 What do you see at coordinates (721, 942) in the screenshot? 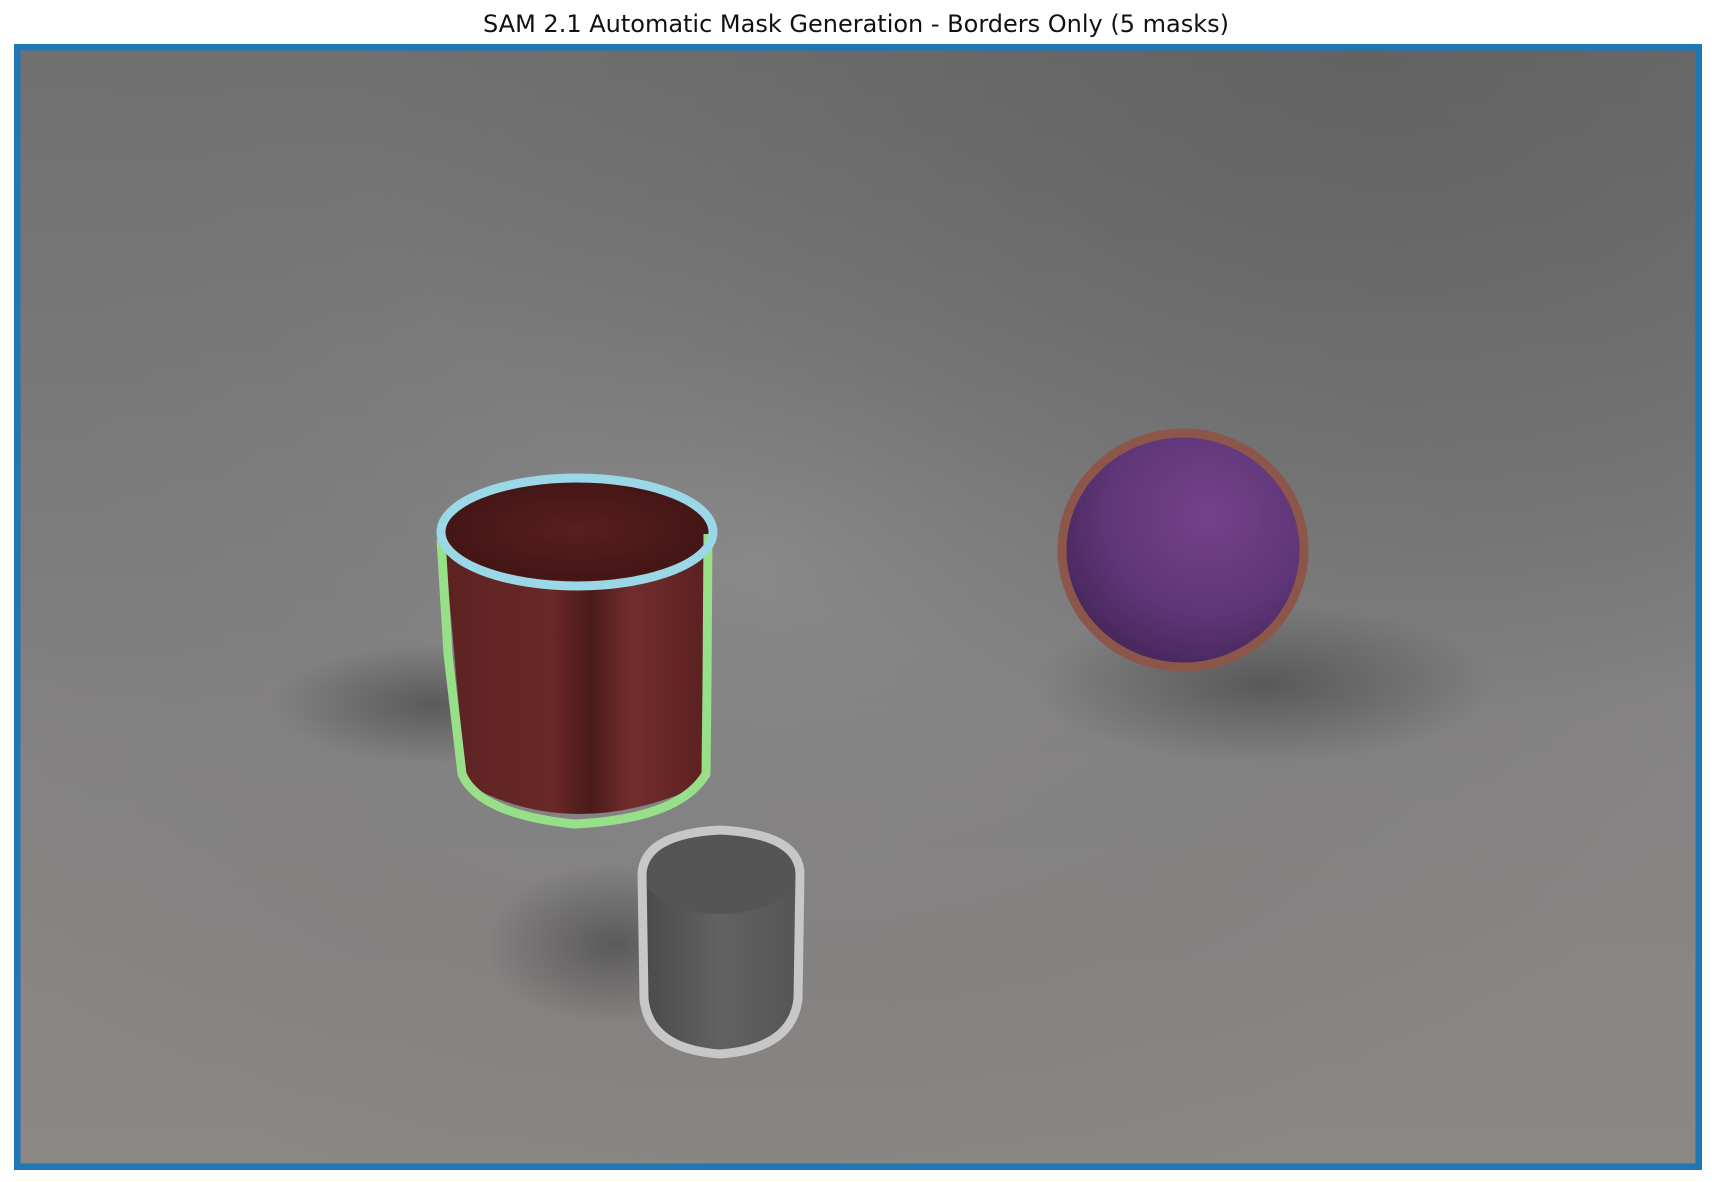
I see `gray-cylinder` at bounding box center [721, 942].